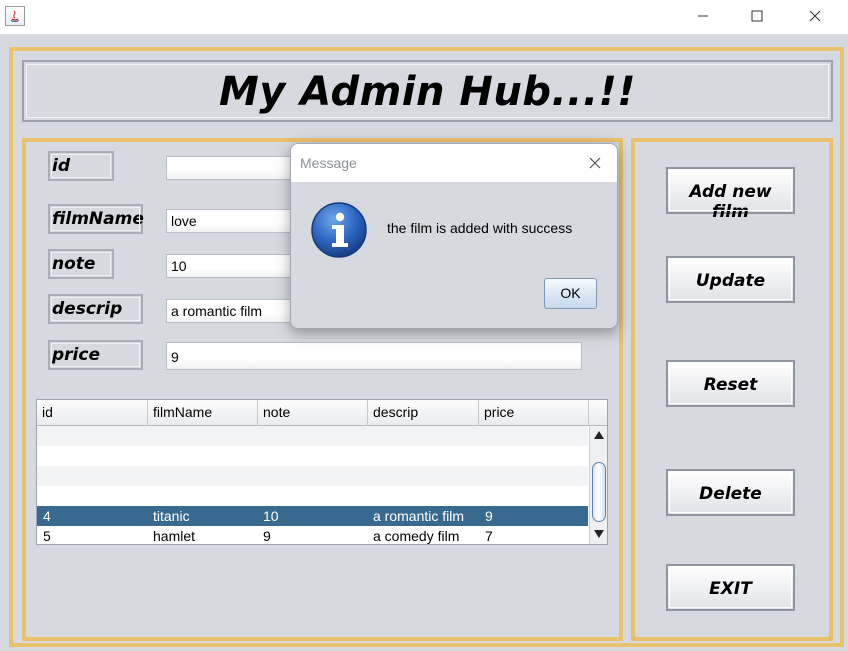 This screenshot has width=848, height=651. Describe the element at coordinates (730, 492) in the screenshot. I see `delete-button: Delete` at that location.